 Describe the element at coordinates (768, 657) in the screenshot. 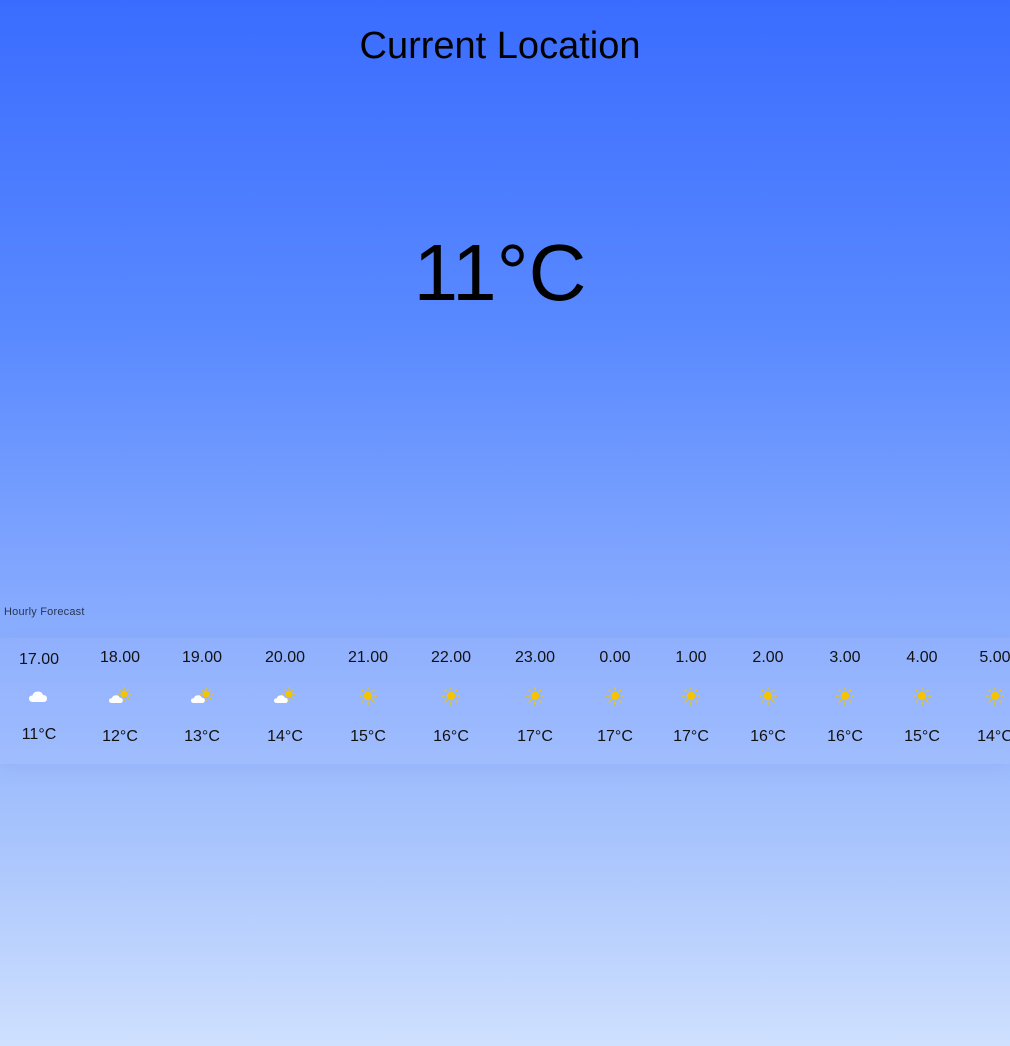

I see `hour-time: 2.00` at that location.